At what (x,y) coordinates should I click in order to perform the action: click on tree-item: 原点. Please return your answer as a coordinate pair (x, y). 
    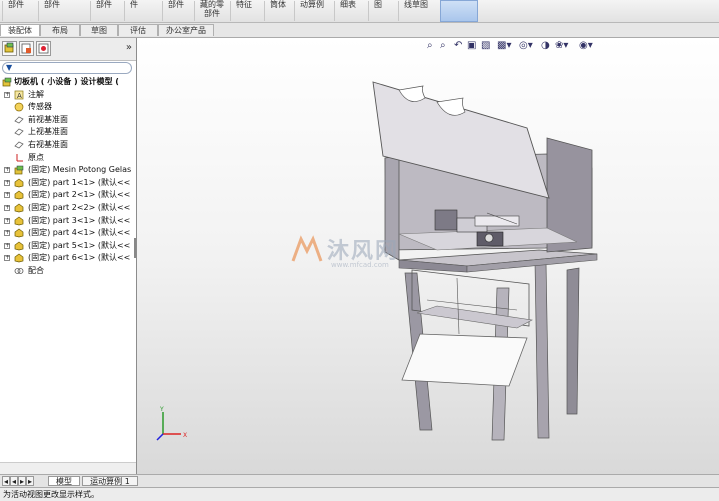
    Looking at the image, I should click on (67, 158).